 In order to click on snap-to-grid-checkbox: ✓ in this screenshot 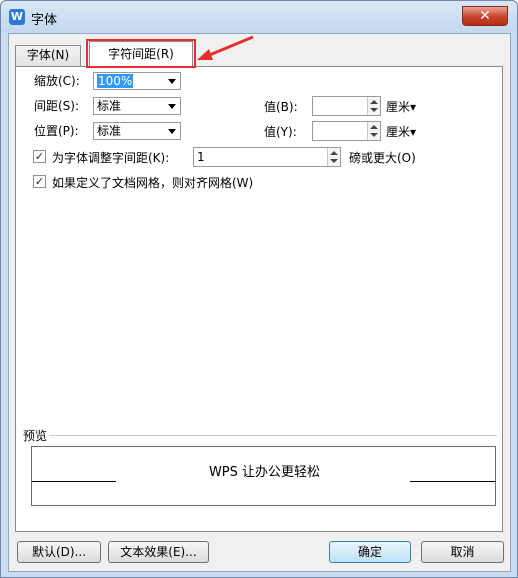, I will do `click(39, 181)`.